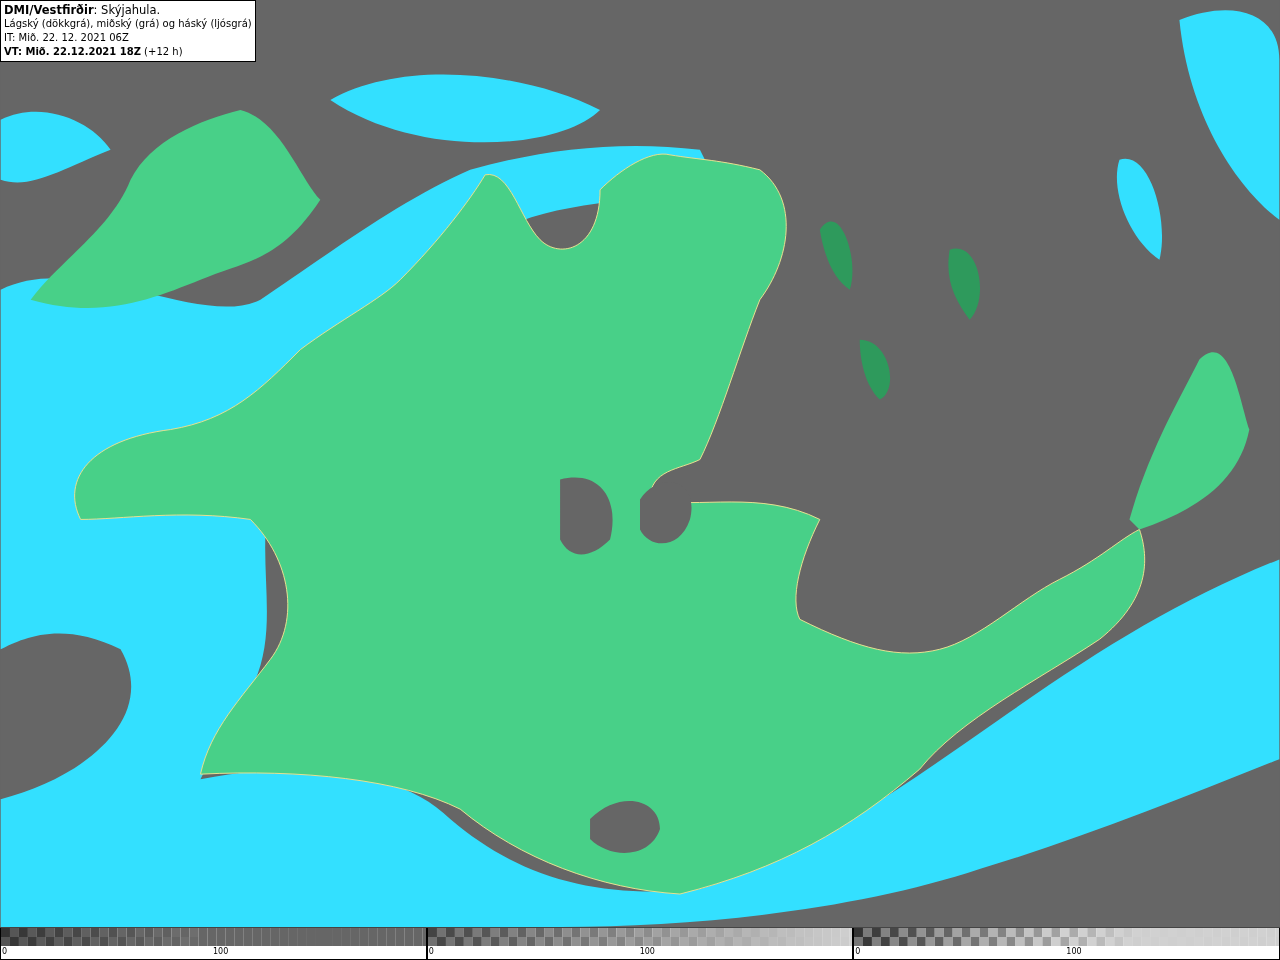 The height and width of the screenshot is (960, 1280). Describe the element at coordinates (94, 52) in the screenshot. I see `legend-text: VT: Mið. 22.12.2021 18Z (+12 h)` at that location.